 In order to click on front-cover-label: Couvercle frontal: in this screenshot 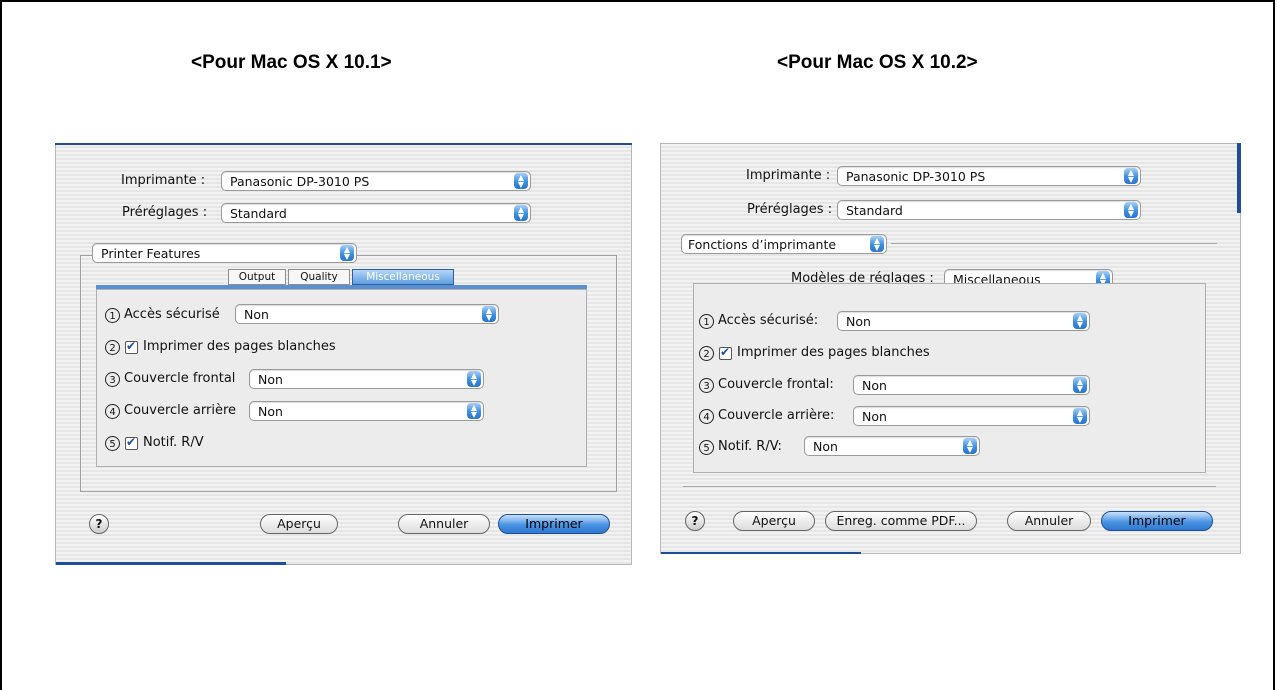, I will do `click(776, 384)`.